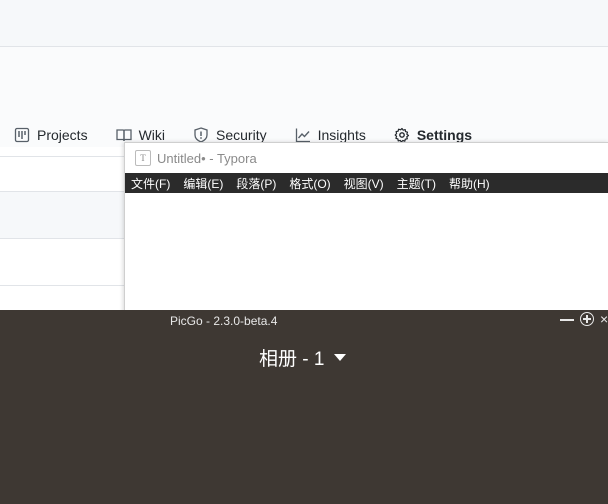 This screenshot has height=504, width=608. What do you see at coordinates (224, 321) in the screenshot?
I see `picgo-window-title: PicGo - 2.3.0-beta.4` at bounding box center [224, 321].